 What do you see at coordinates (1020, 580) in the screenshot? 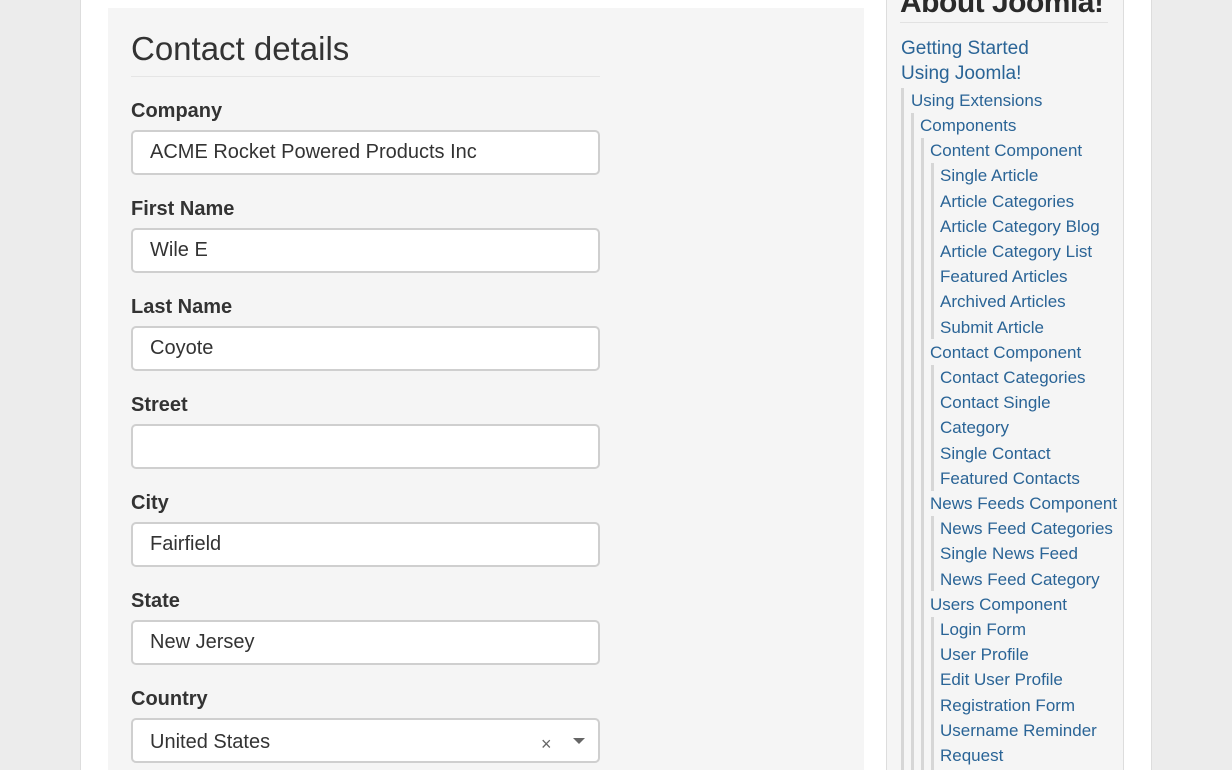
I see `sidebar-item-news-feed-category: News Feed Category` at bounding box center [1020, 580].